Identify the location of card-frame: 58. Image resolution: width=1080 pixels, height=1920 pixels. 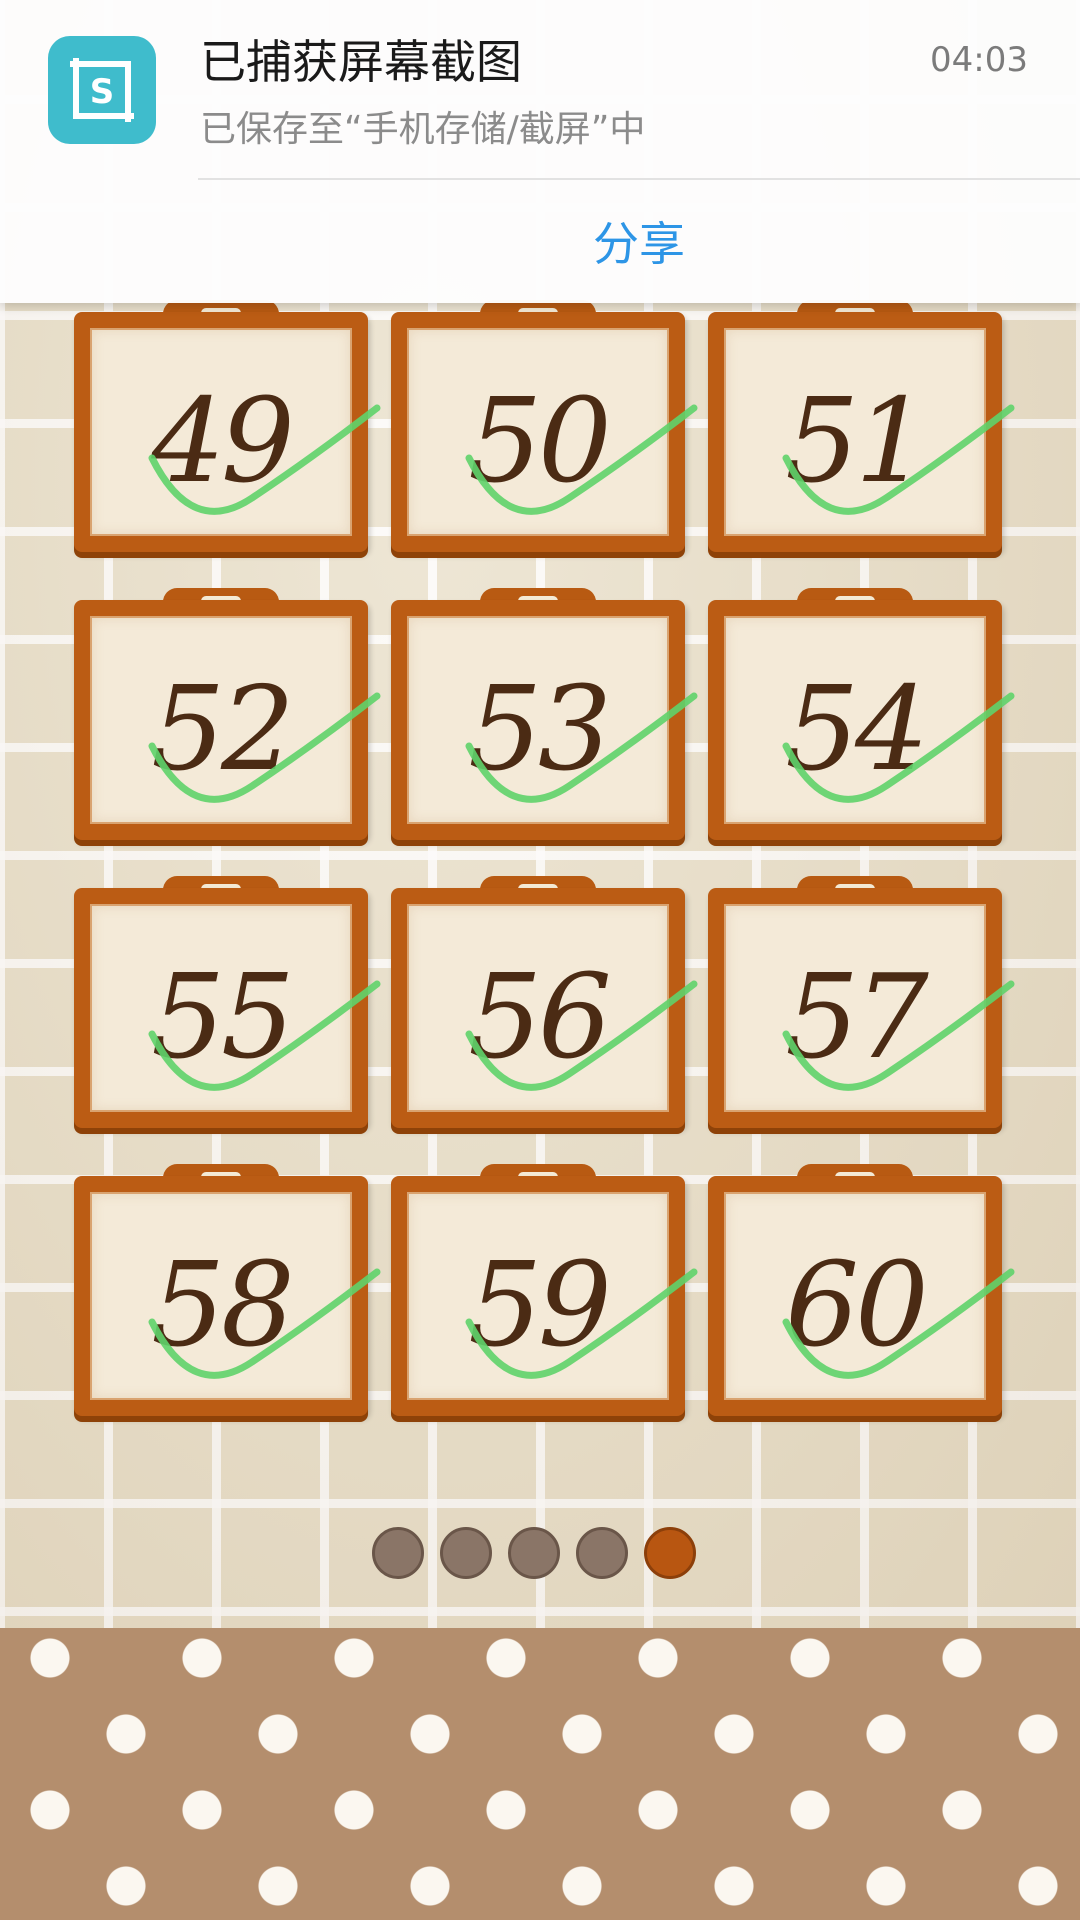
(227, 1296).